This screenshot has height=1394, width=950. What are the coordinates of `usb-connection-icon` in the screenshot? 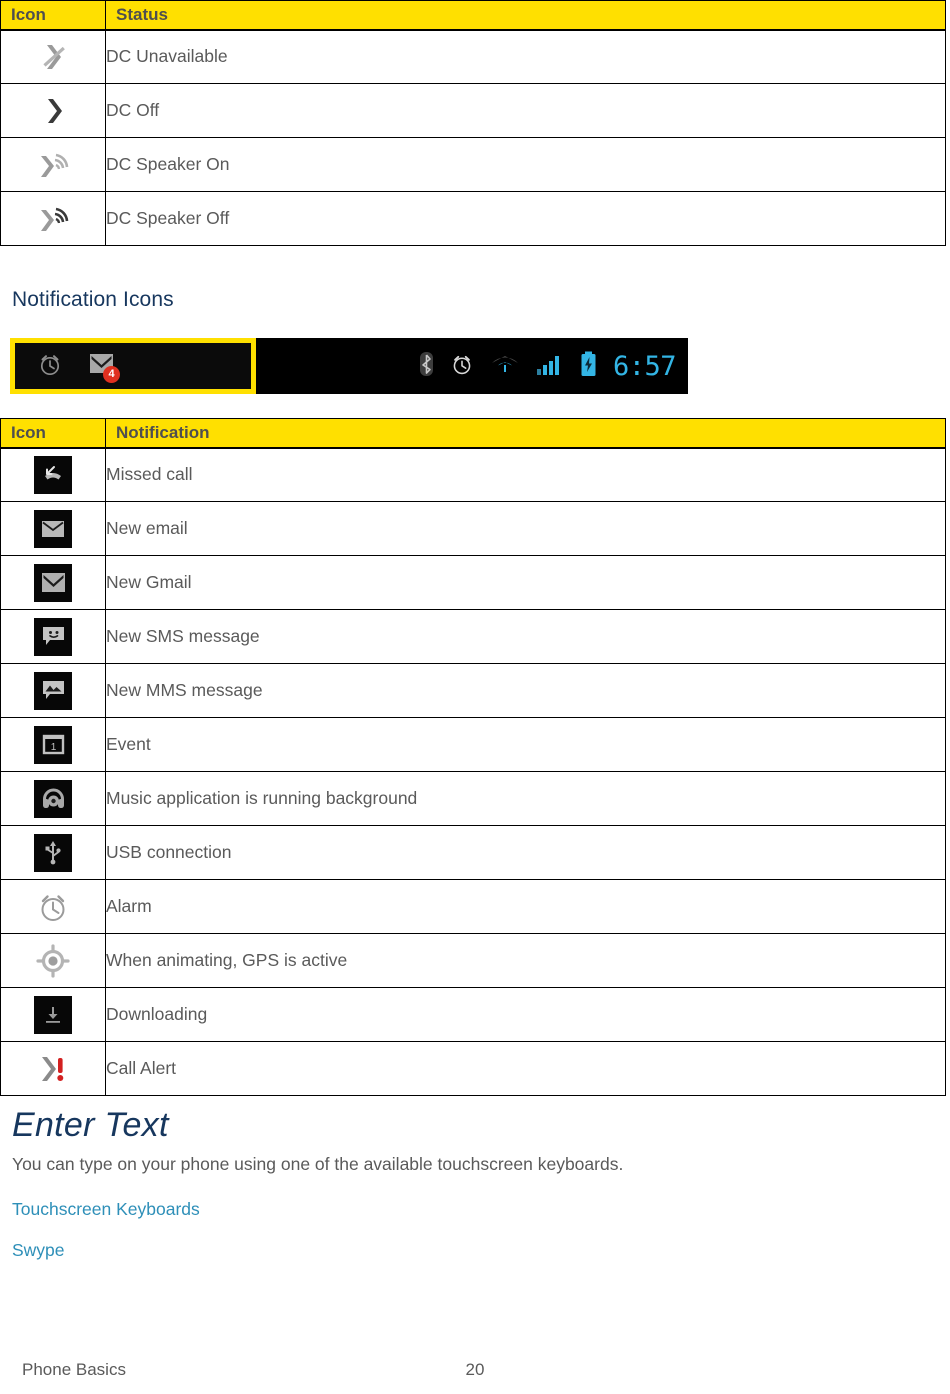 It's located at (53, 852).